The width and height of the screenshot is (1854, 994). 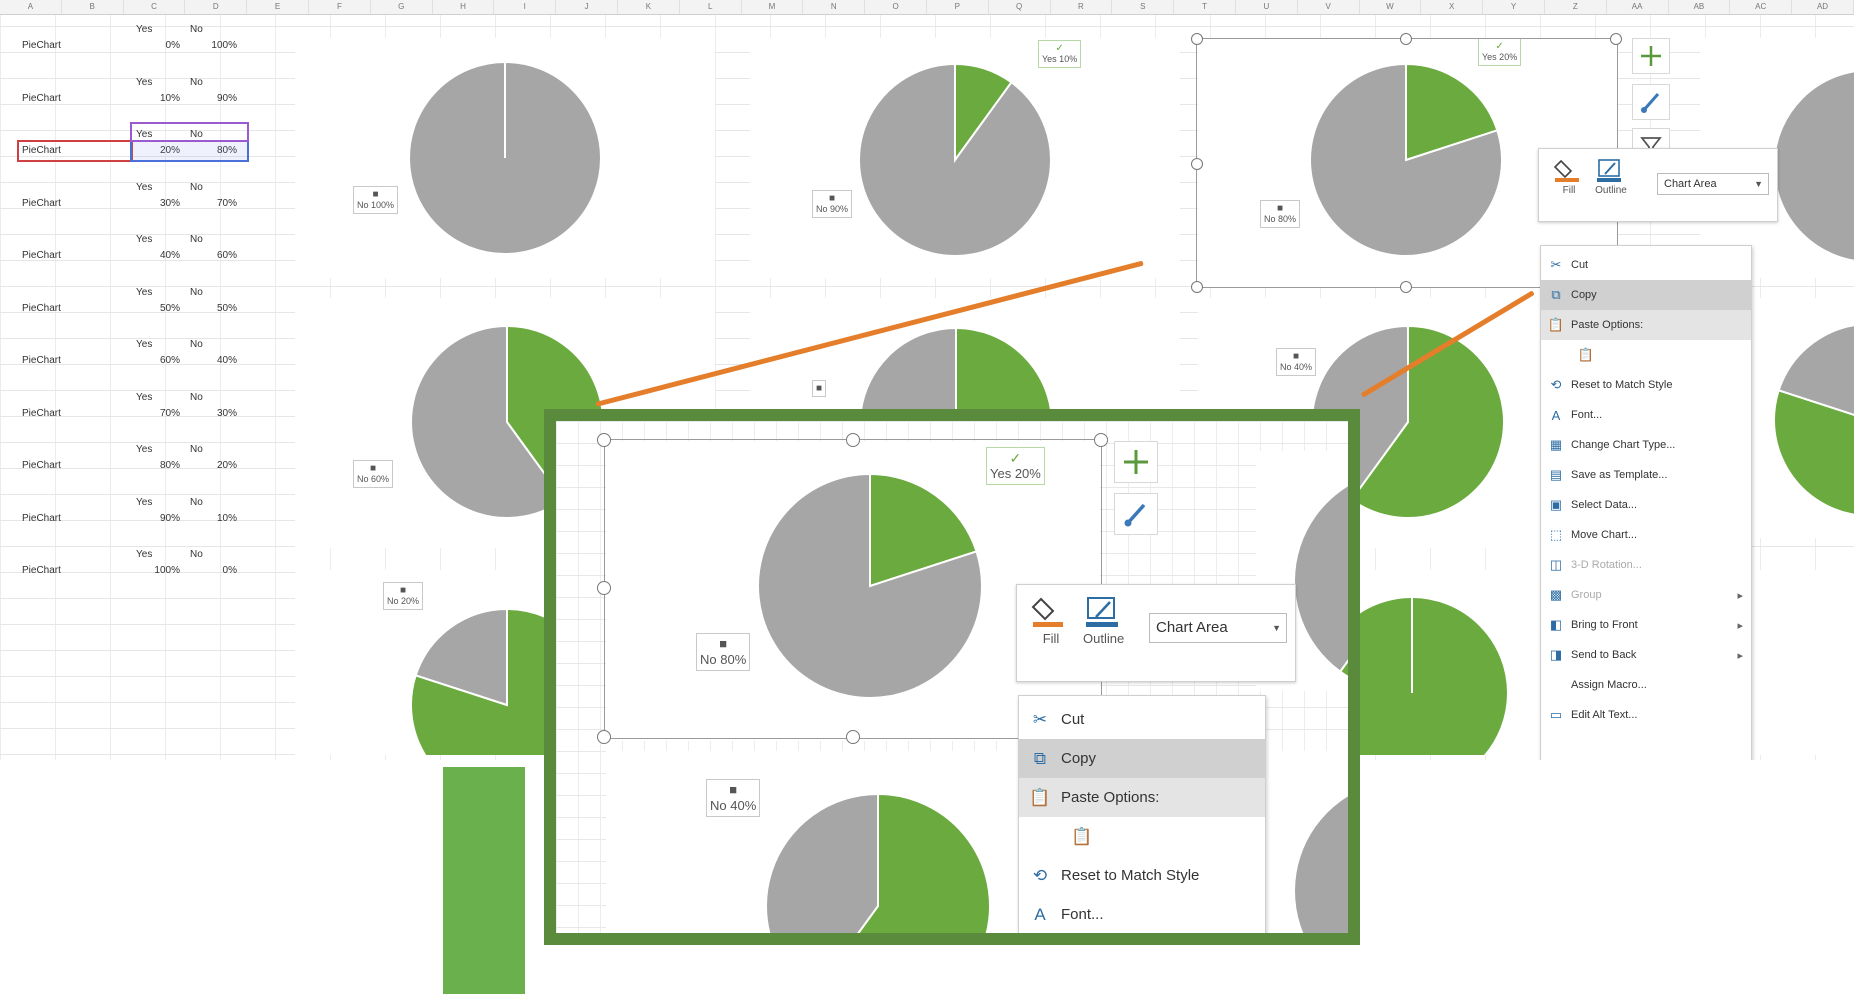 I want to click on column-header: G, so click(x=402, y=7).